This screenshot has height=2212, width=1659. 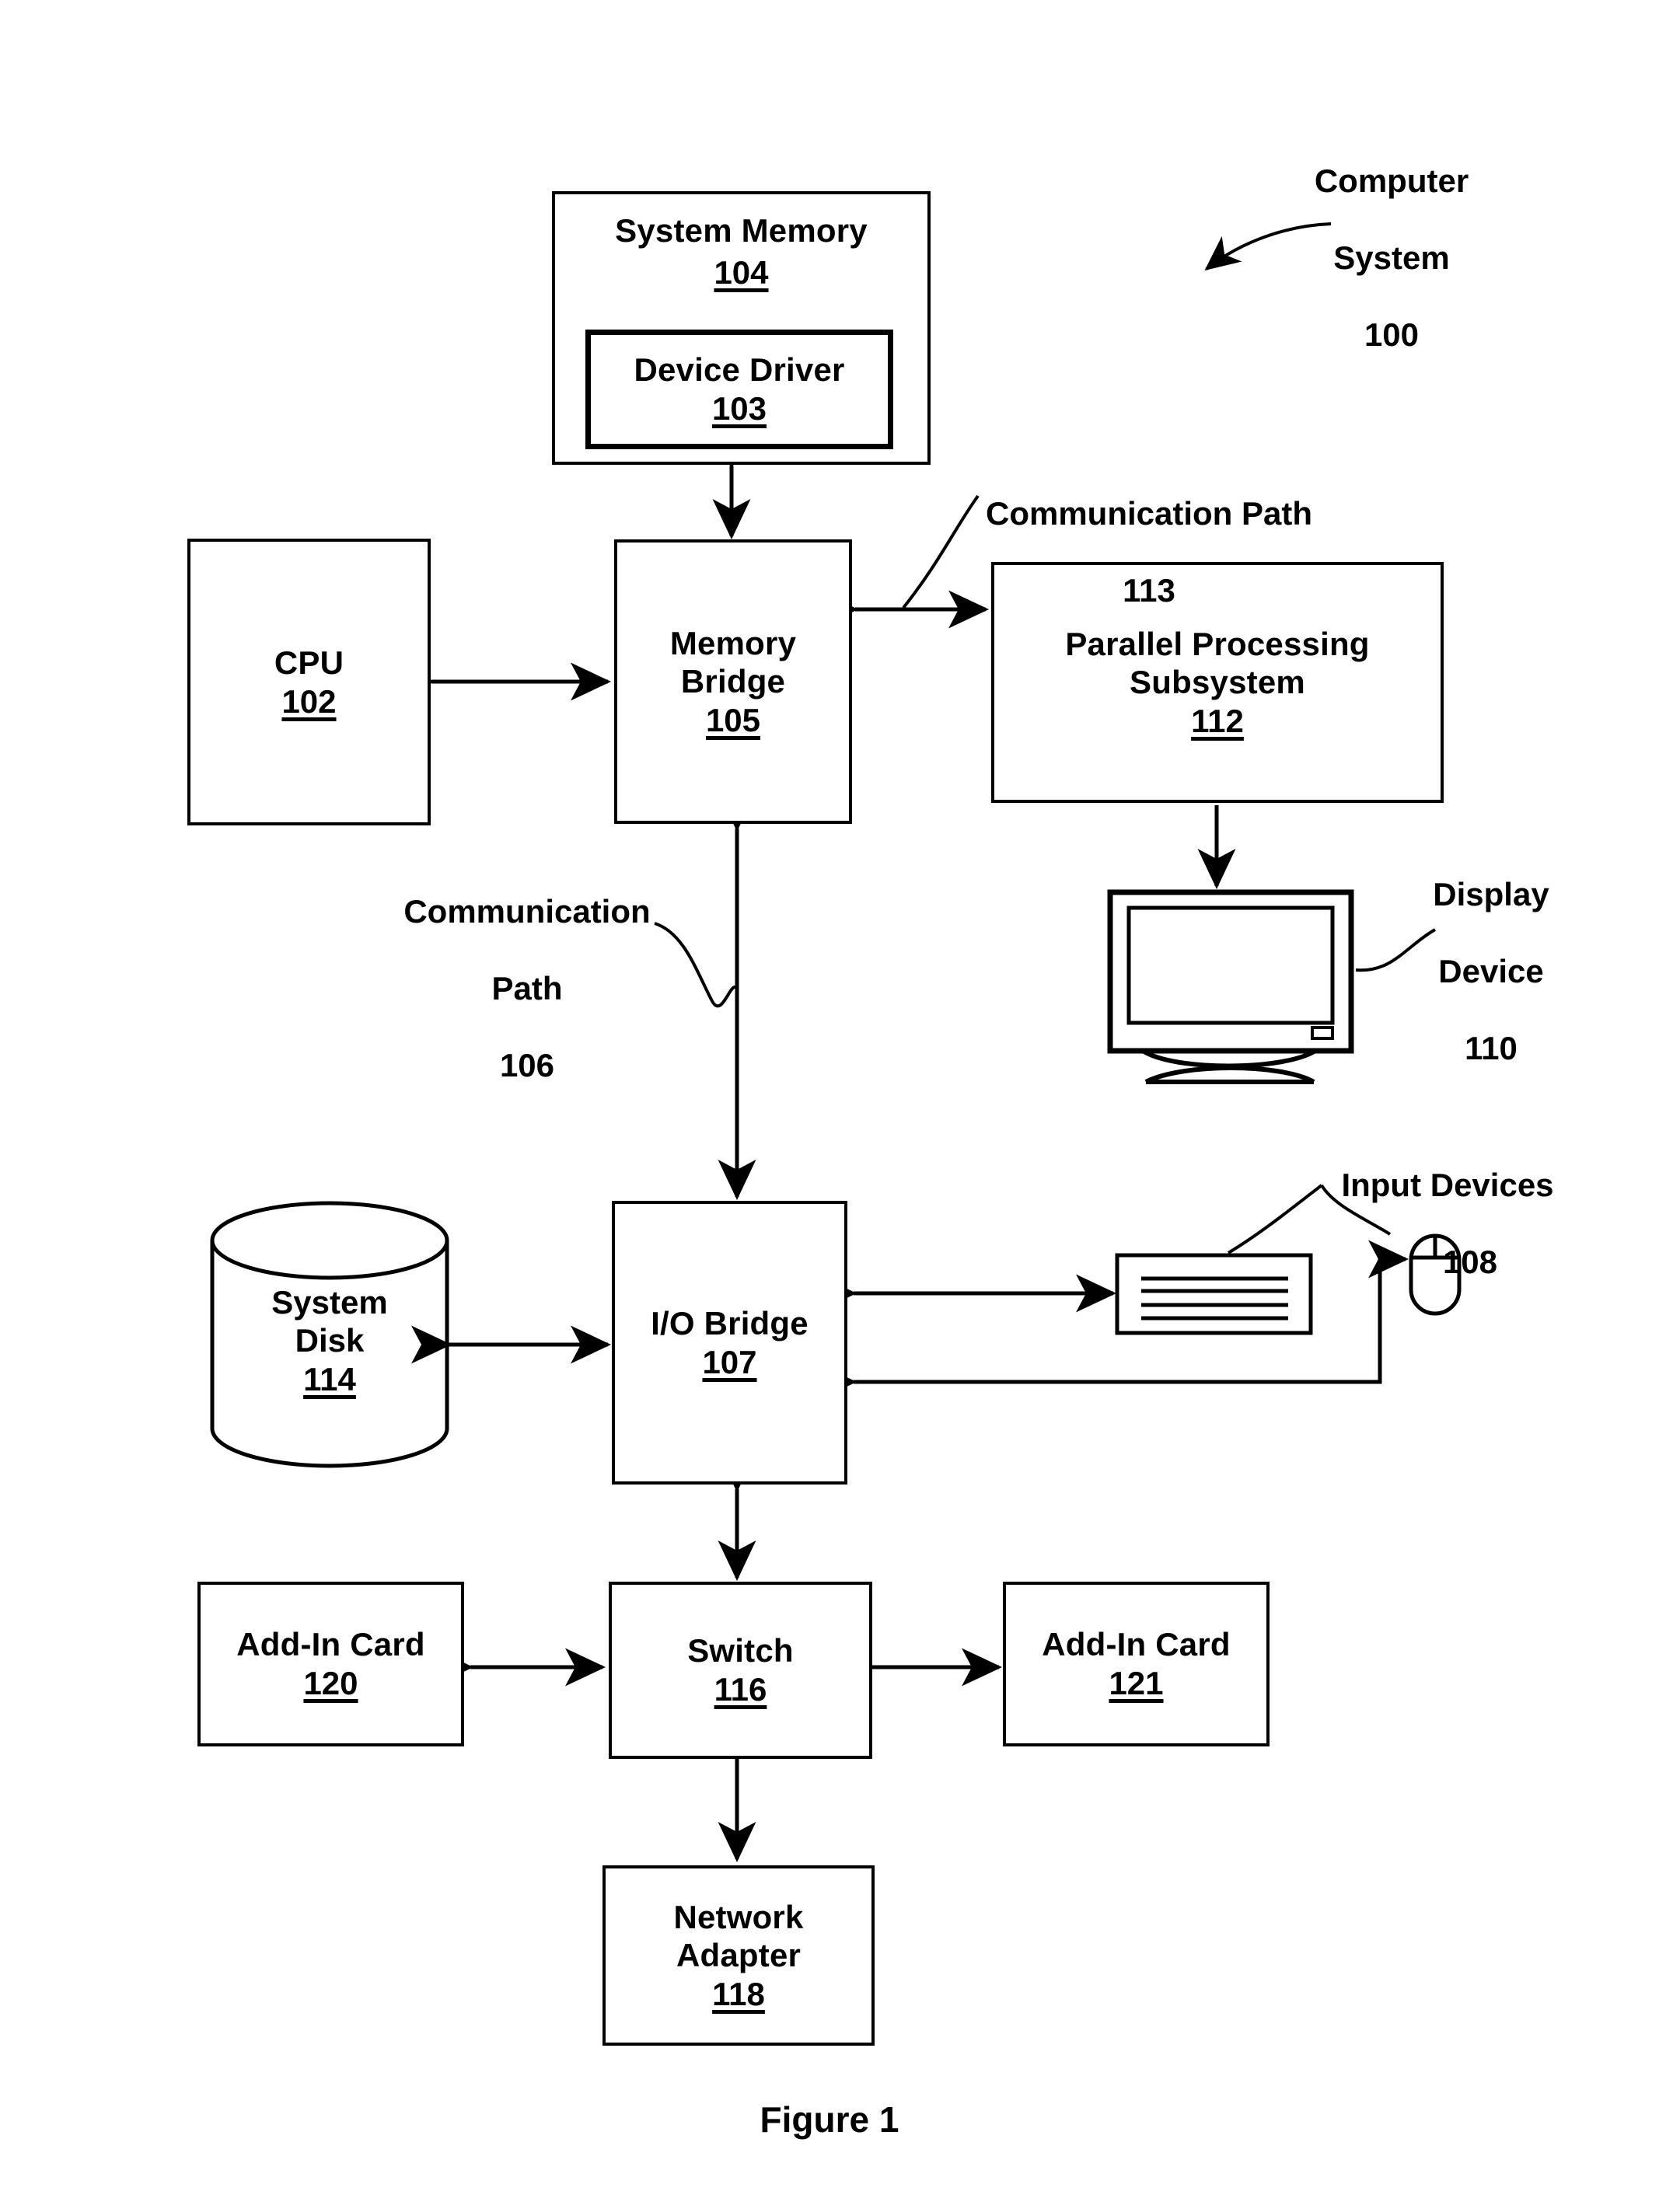 I want to click on block-system-disk: System Disk 114, so click(x=329, y=1341).